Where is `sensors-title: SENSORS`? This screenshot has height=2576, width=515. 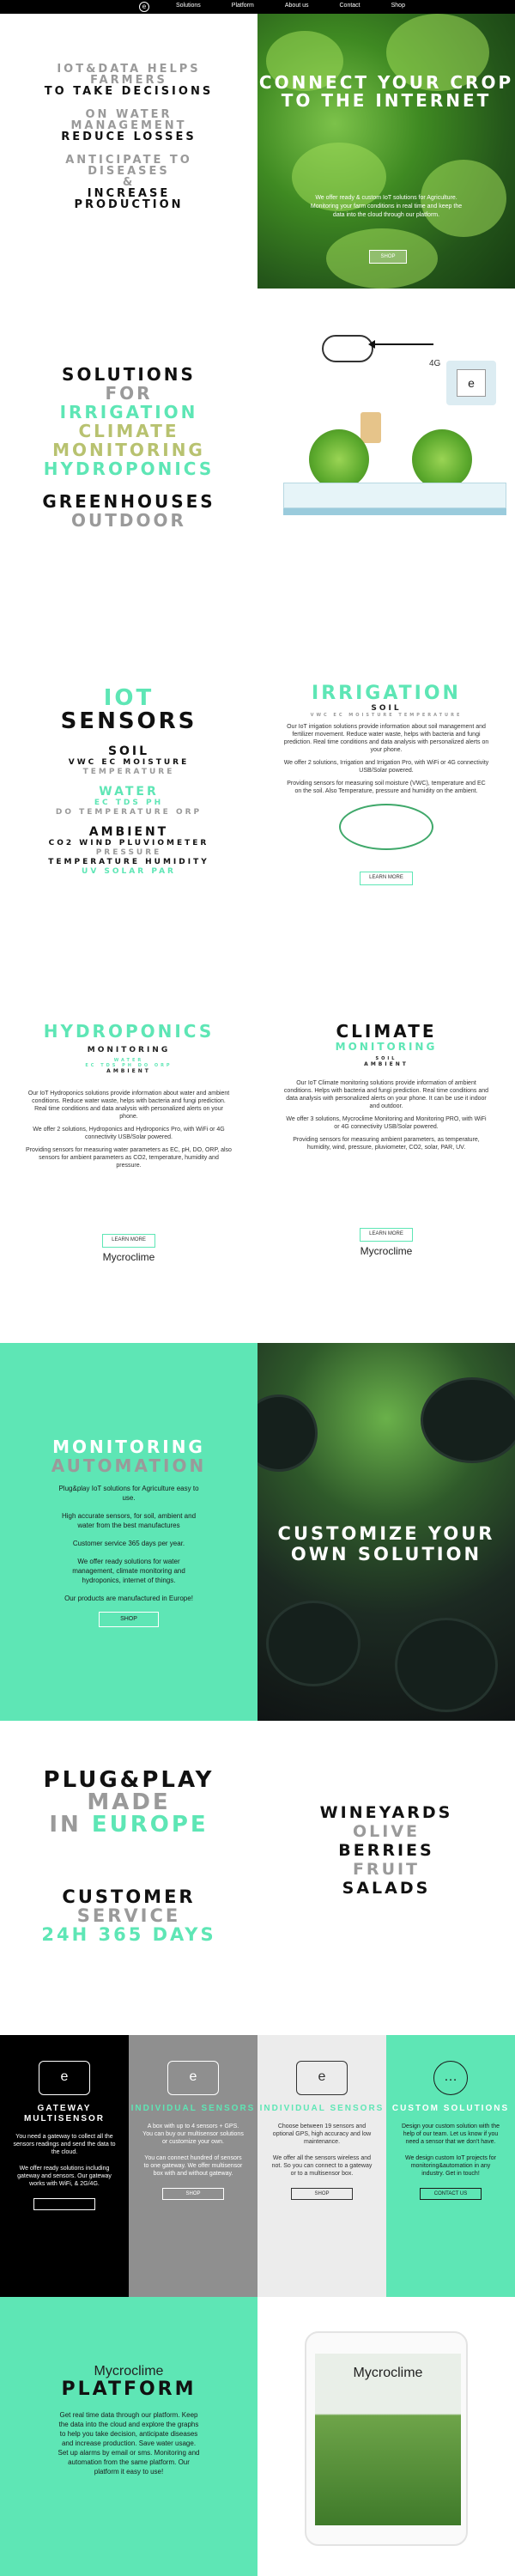
sensors-title: SENSORS is located at coordinates (128, 721).